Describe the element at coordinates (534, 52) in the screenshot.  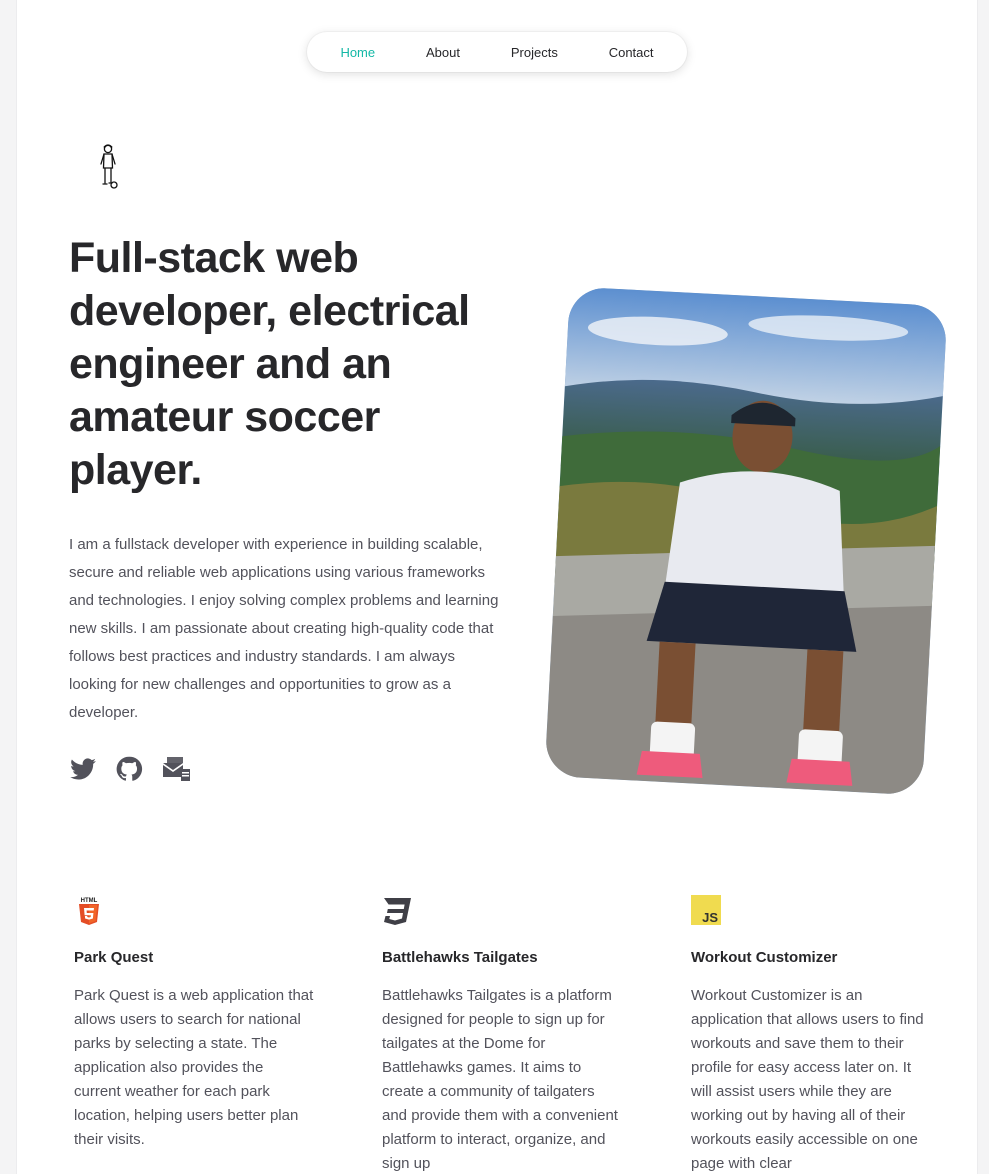
I see `nav-projects-link: Projects` at that location.